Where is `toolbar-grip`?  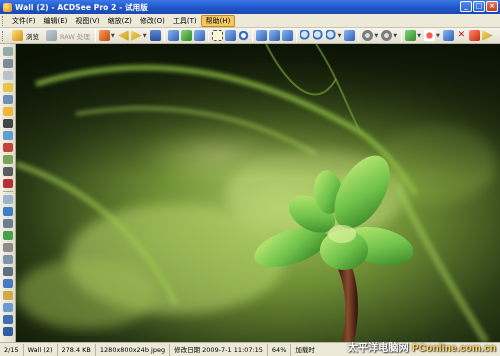
toolbar-grip is located at coordinates (3, 35).